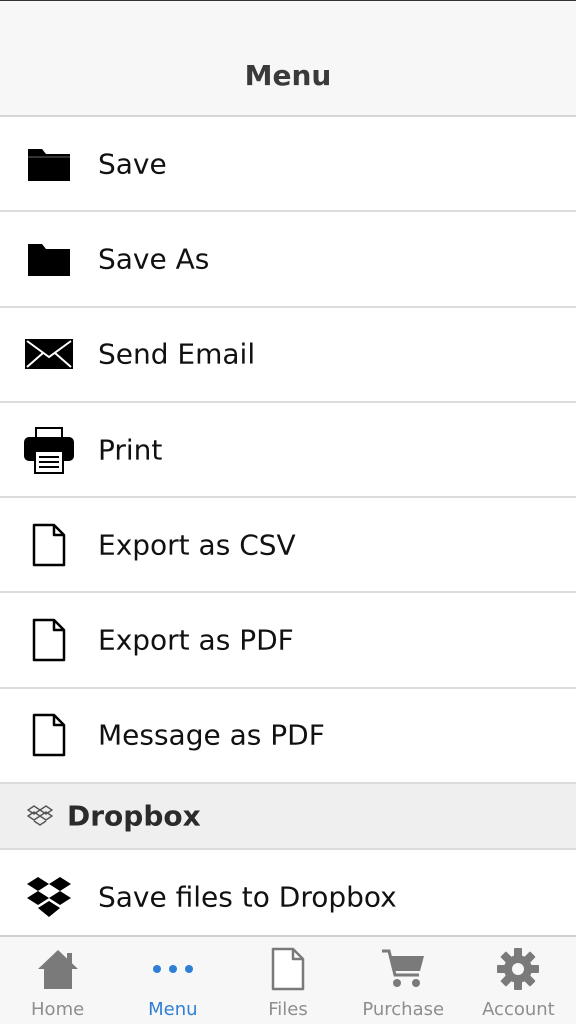 The height and width of the screenshot is (1024, 576). What do you see at coordinates (173, 1009) in the screenshot?
I see `tab-label: Menu` at bounding box center [173, 1009].